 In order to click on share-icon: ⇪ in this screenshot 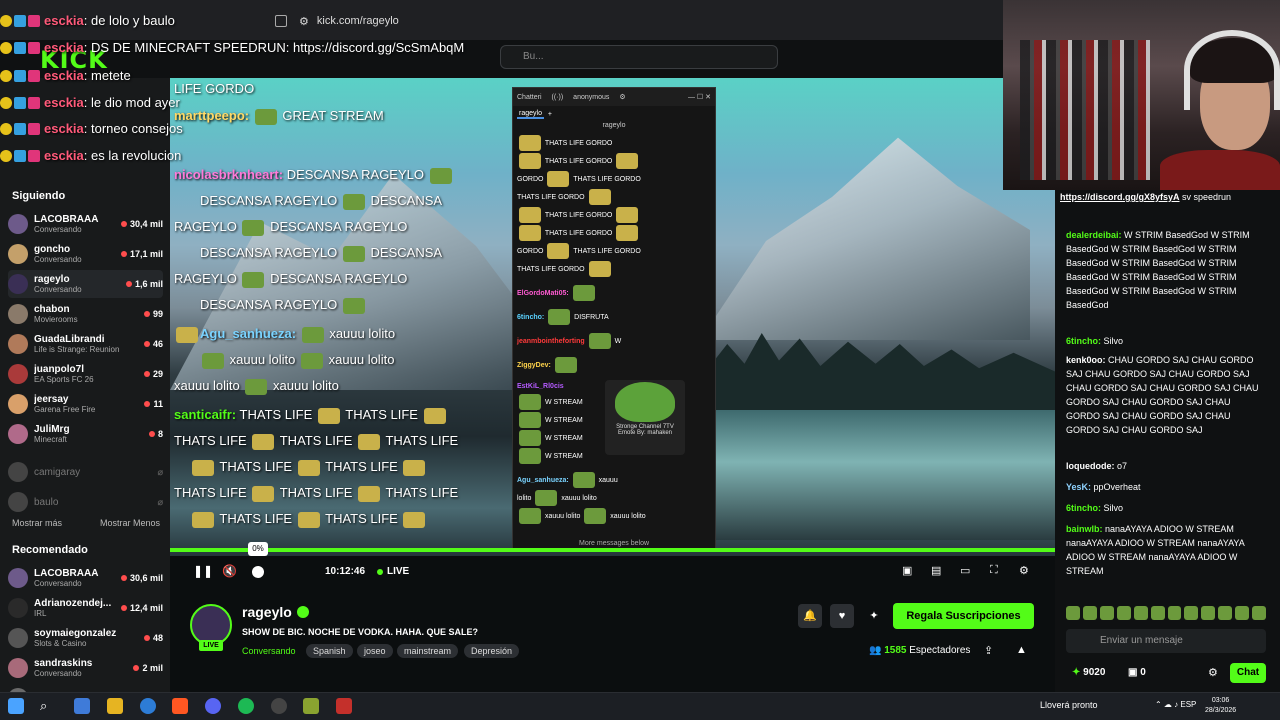, I will do `click(988, 650)`.